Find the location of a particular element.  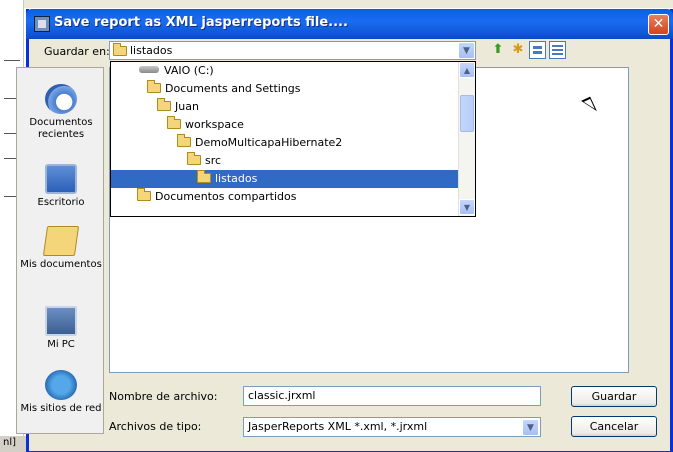

desktop-icon is located at coordinates (61, 179).